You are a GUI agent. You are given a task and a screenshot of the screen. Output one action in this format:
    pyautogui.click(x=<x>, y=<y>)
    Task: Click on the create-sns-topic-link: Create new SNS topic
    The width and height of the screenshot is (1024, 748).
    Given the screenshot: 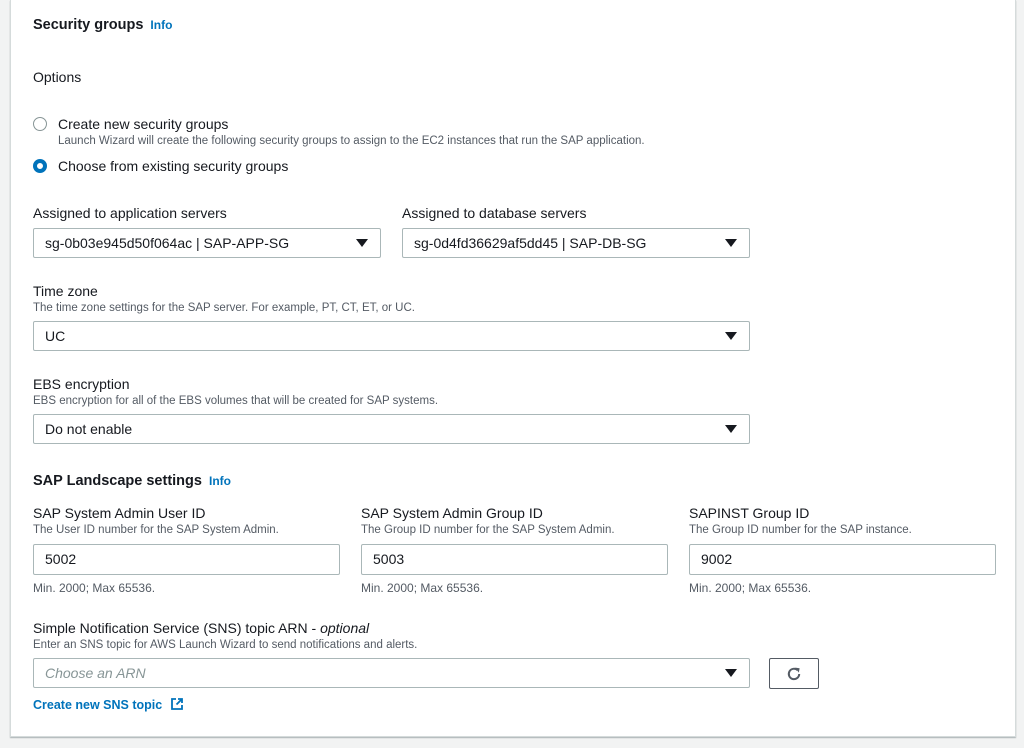 What is the action you would take?
    pyautogui.click(x=108, y=705)
    